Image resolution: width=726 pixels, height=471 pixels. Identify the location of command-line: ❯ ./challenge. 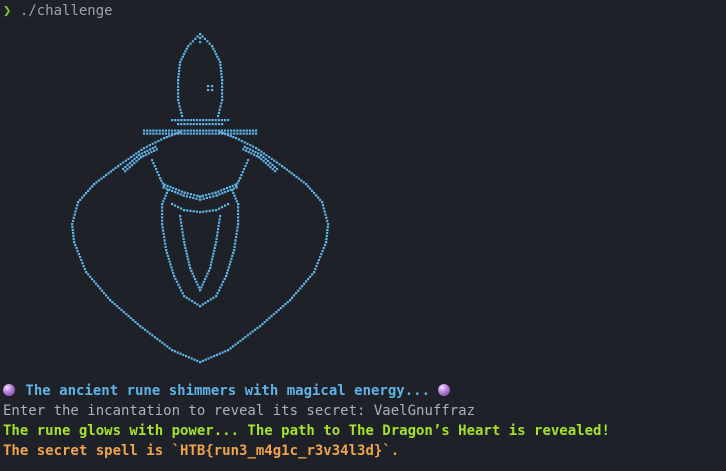
(58, 11).